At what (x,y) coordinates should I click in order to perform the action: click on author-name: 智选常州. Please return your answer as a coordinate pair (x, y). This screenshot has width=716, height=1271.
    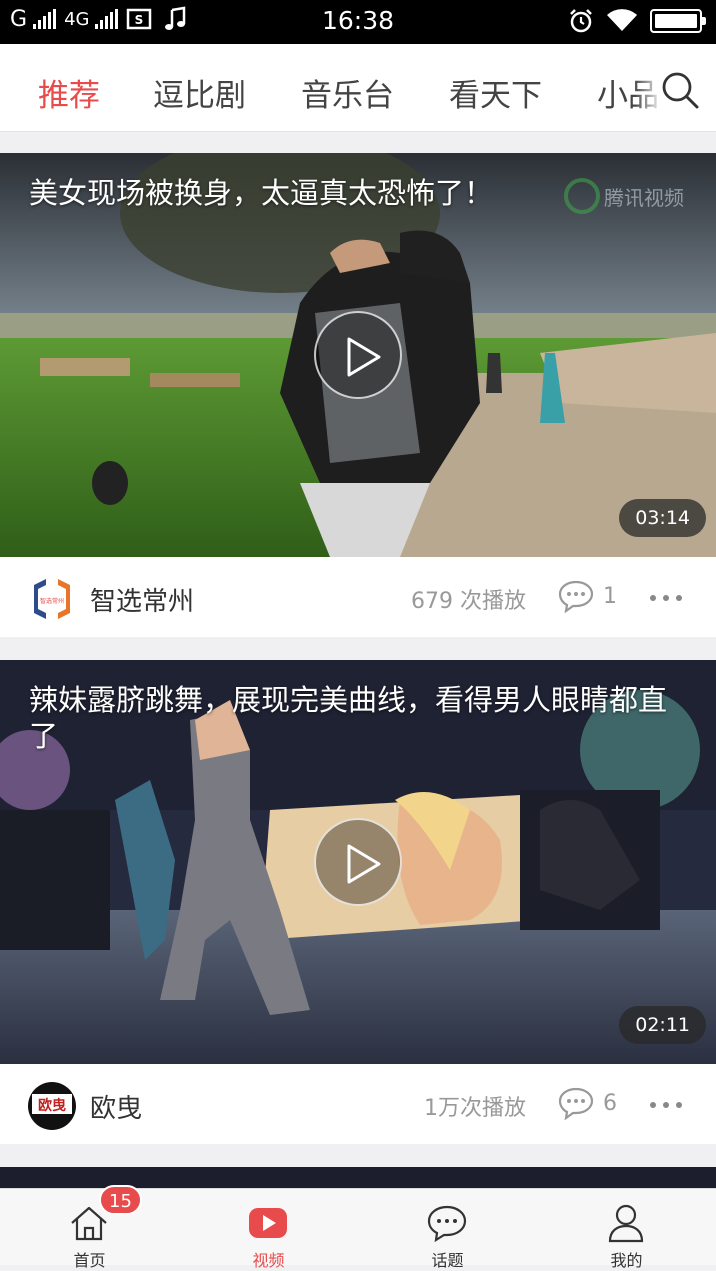
    Looking at the image, I should click on (142, 599).